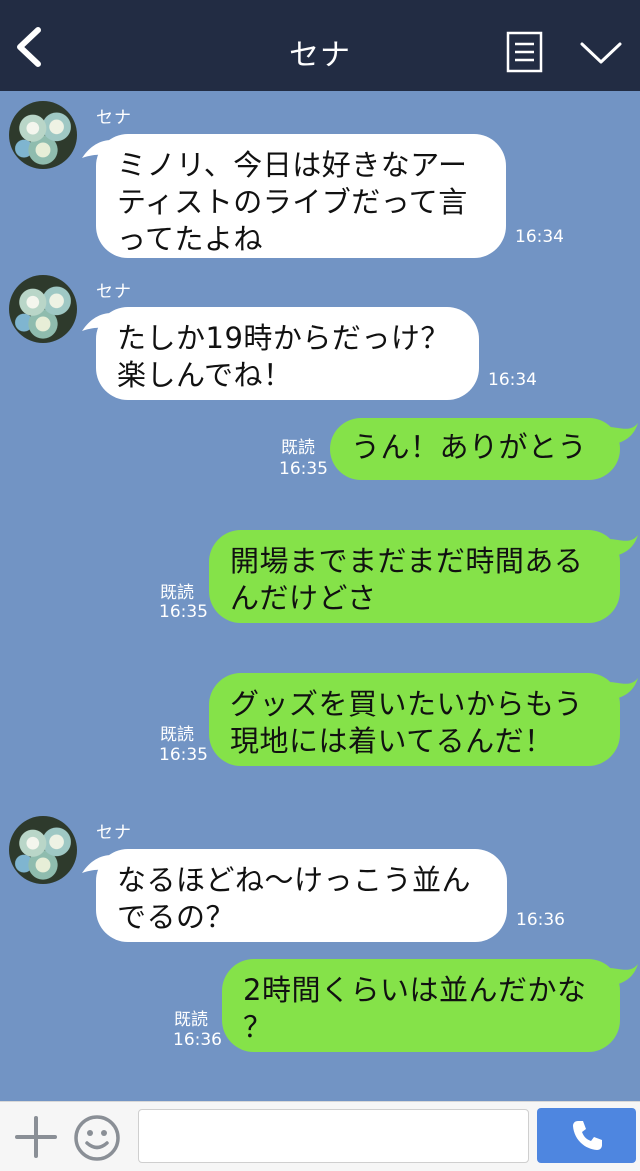 The image size is (640, 1171). I want to click on note-icon, so click(524, 52).